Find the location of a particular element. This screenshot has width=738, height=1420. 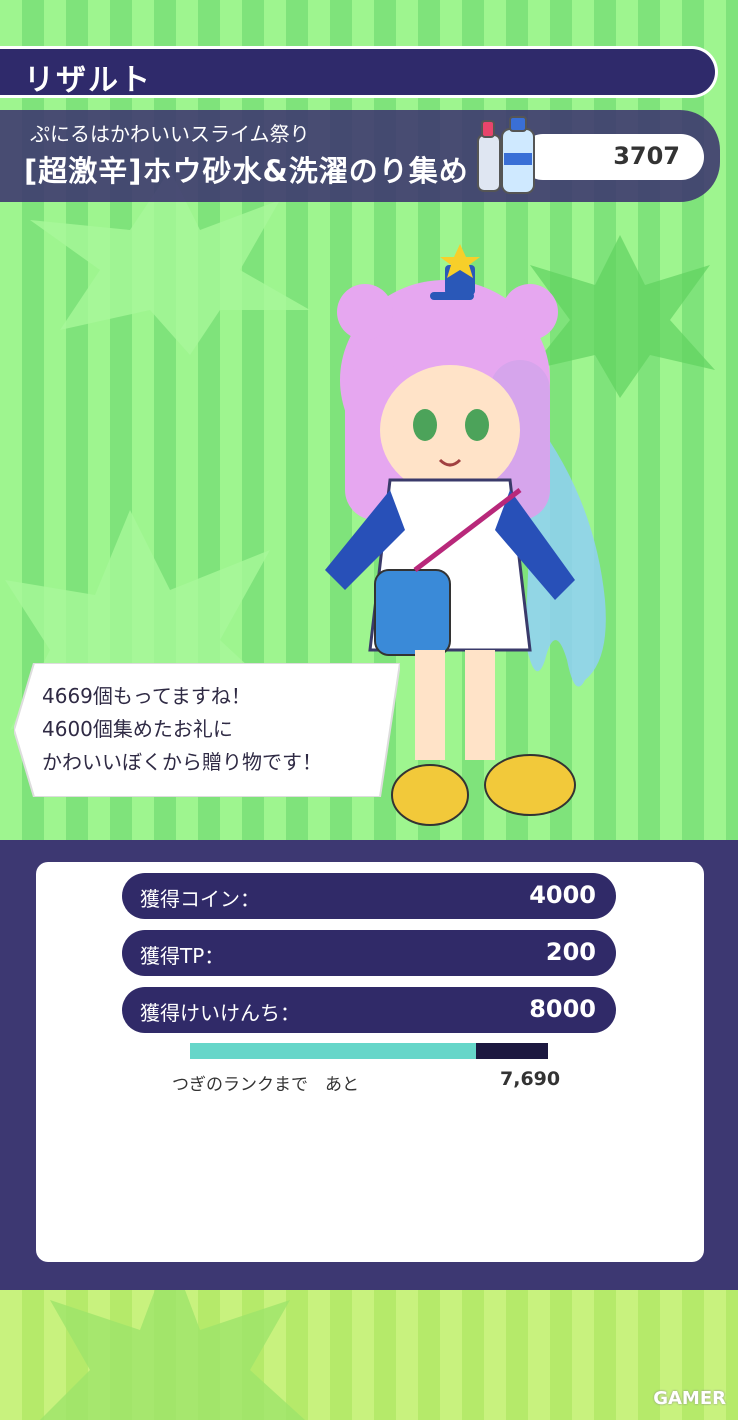

splat-decoration-bottom is located at coordinates (172, 1355).